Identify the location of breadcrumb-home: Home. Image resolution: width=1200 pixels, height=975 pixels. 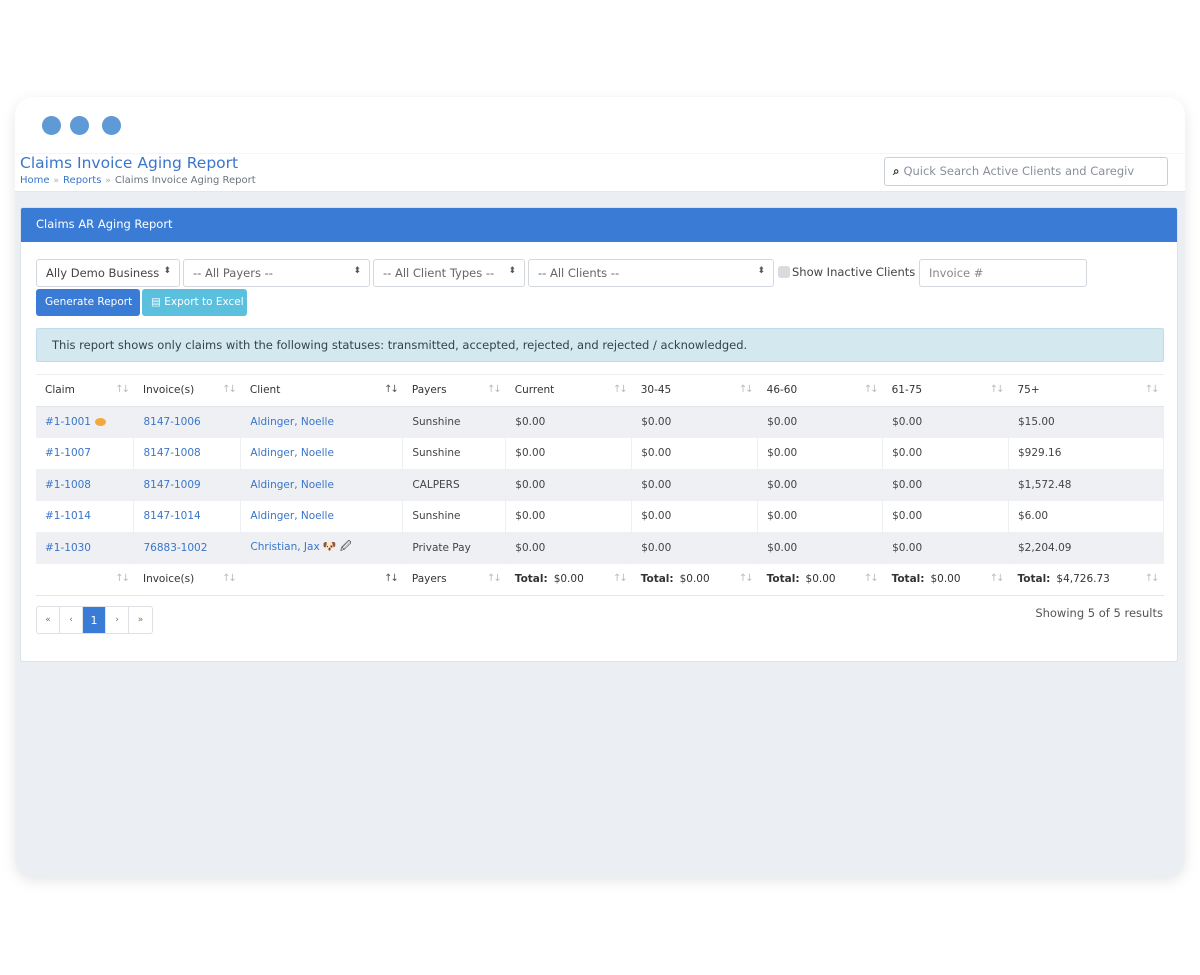
(35, 180).